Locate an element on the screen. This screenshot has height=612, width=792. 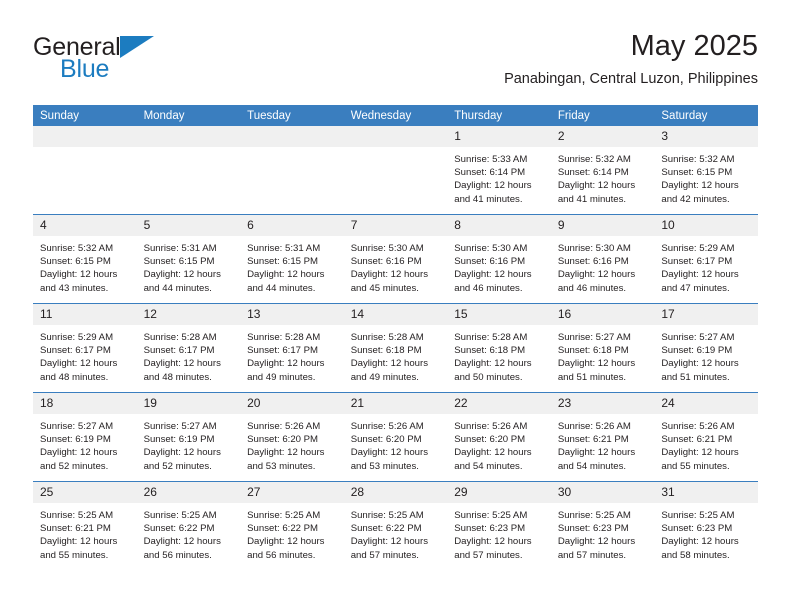
day-number: 9 is located at coordinates (602, 225).